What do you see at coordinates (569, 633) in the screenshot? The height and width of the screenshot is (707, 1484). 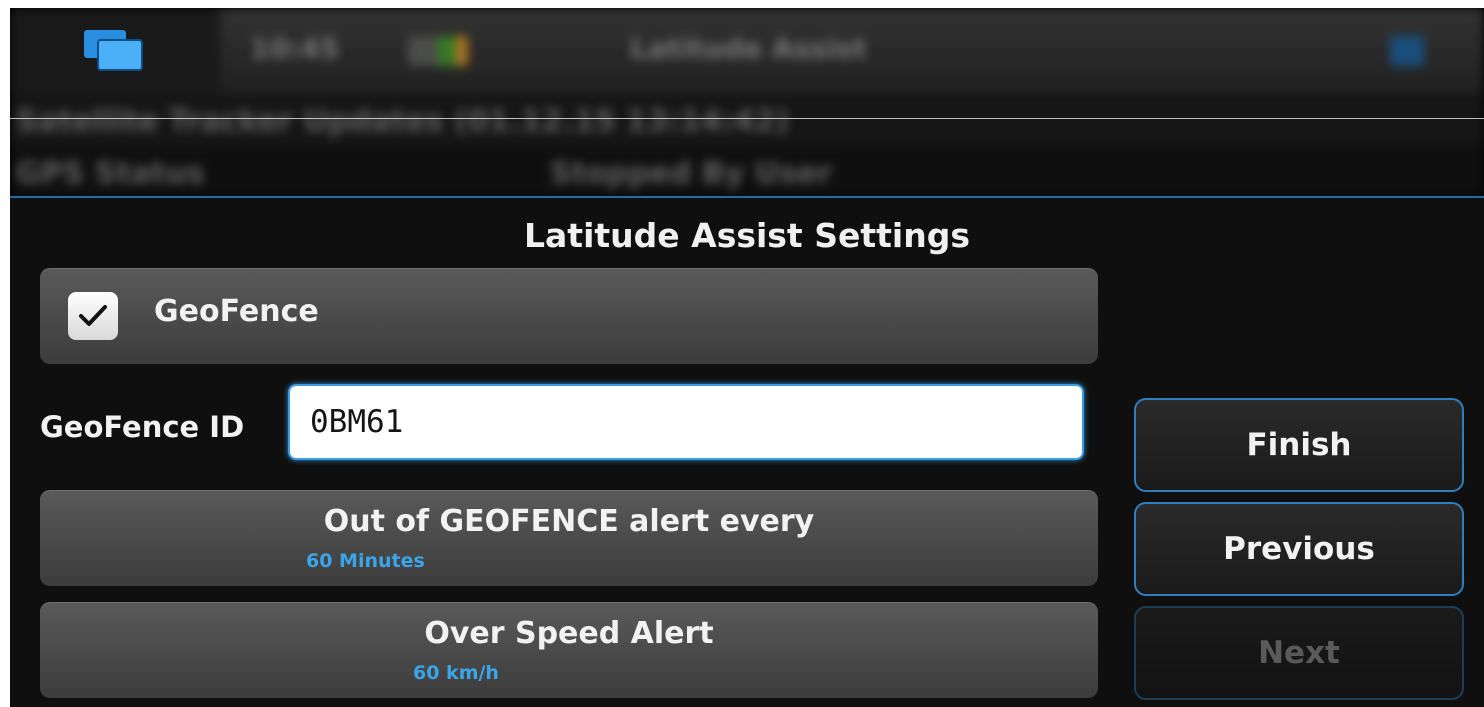 I see `over-speed-alert-title: Over Speed Alert` at bounding box center [569, 633].